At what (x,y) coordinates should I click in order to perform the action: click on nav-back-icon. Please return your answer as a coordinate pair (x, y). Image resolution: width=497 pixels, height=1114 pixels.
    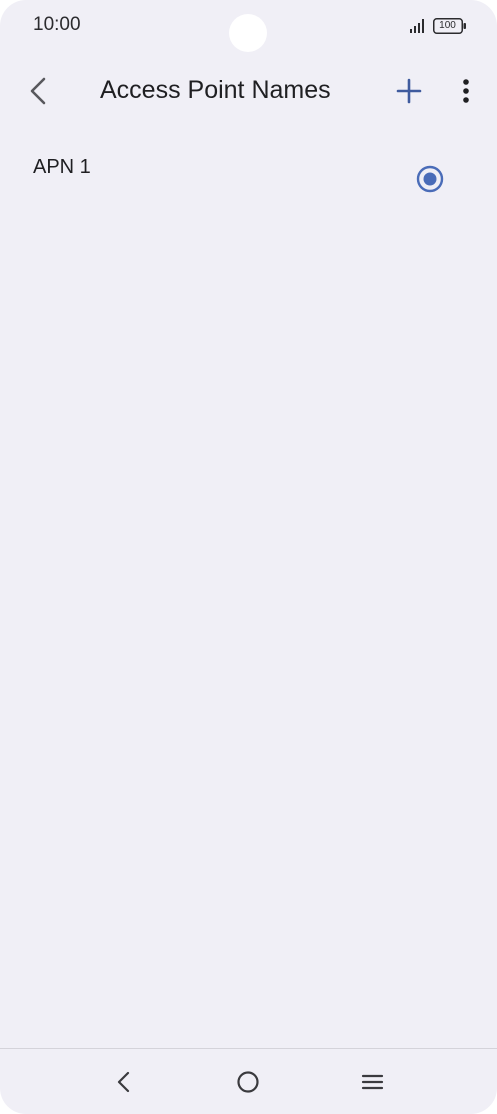
    Looking at the image, I should click on (123, 1082).